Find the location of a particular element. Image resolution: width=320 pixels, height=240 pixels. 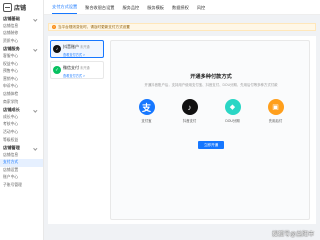

sidebar-item: 店铺设置 is located at coordinates (21, 171).